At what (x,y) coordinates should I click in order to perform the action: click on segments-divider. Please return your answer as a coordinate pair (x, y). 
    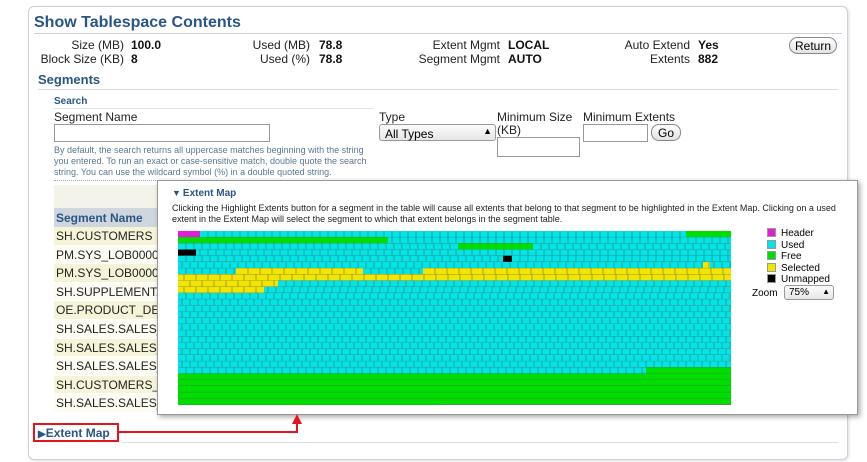
    Looking at the image, I should click on (438, 89).